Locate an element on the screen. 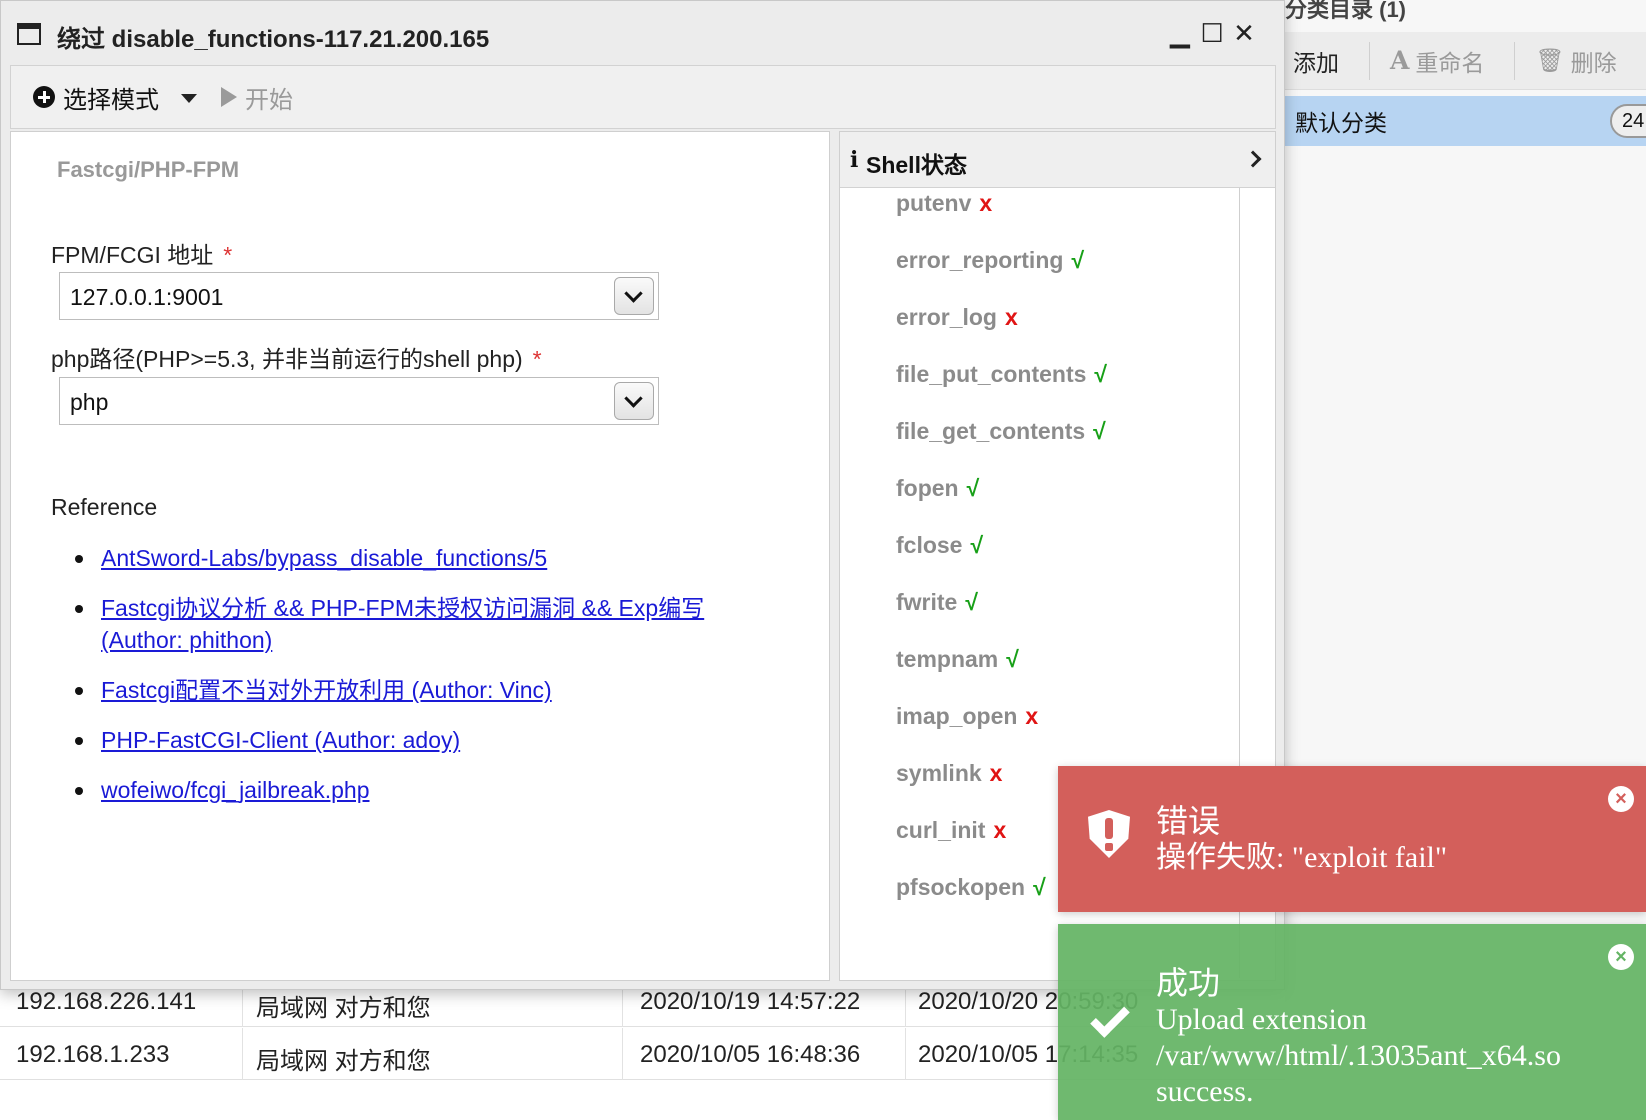 This screenshot has height=1120, width=1646. function-status-row: error_log x is located at coordinates (957, 317).